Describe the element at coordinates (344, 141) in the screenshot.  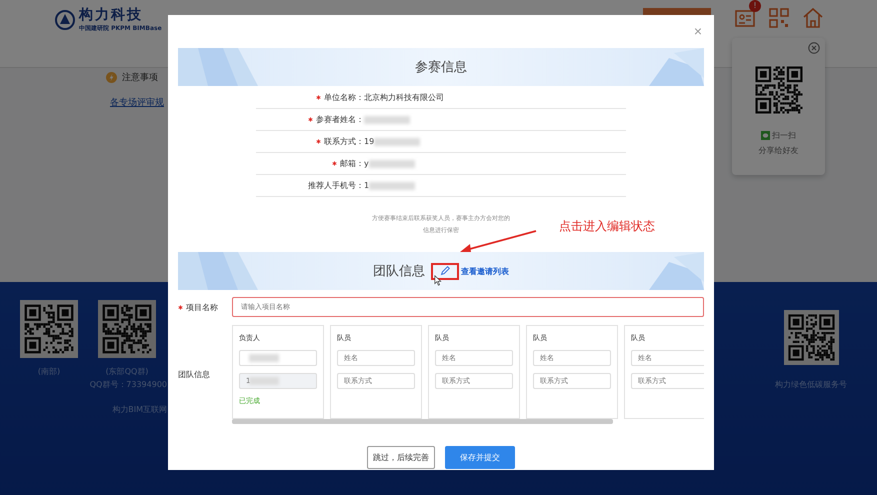
I see `field-label: 联系方式：` at that location.